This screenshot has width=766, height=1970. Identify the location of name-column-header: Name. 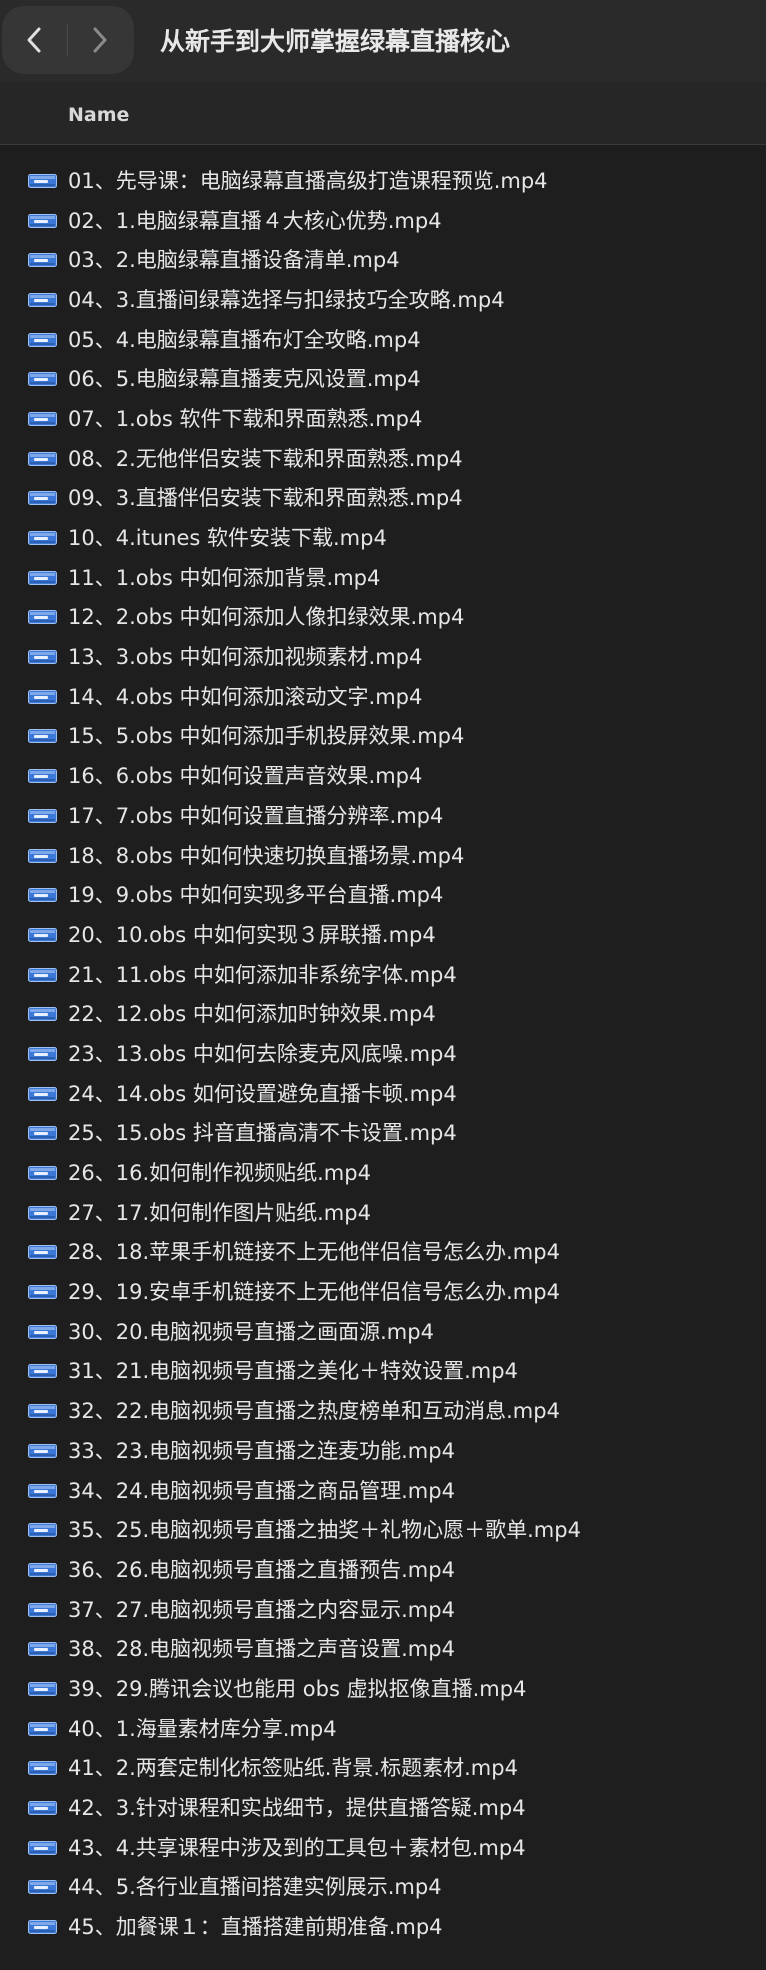
(98, 115).